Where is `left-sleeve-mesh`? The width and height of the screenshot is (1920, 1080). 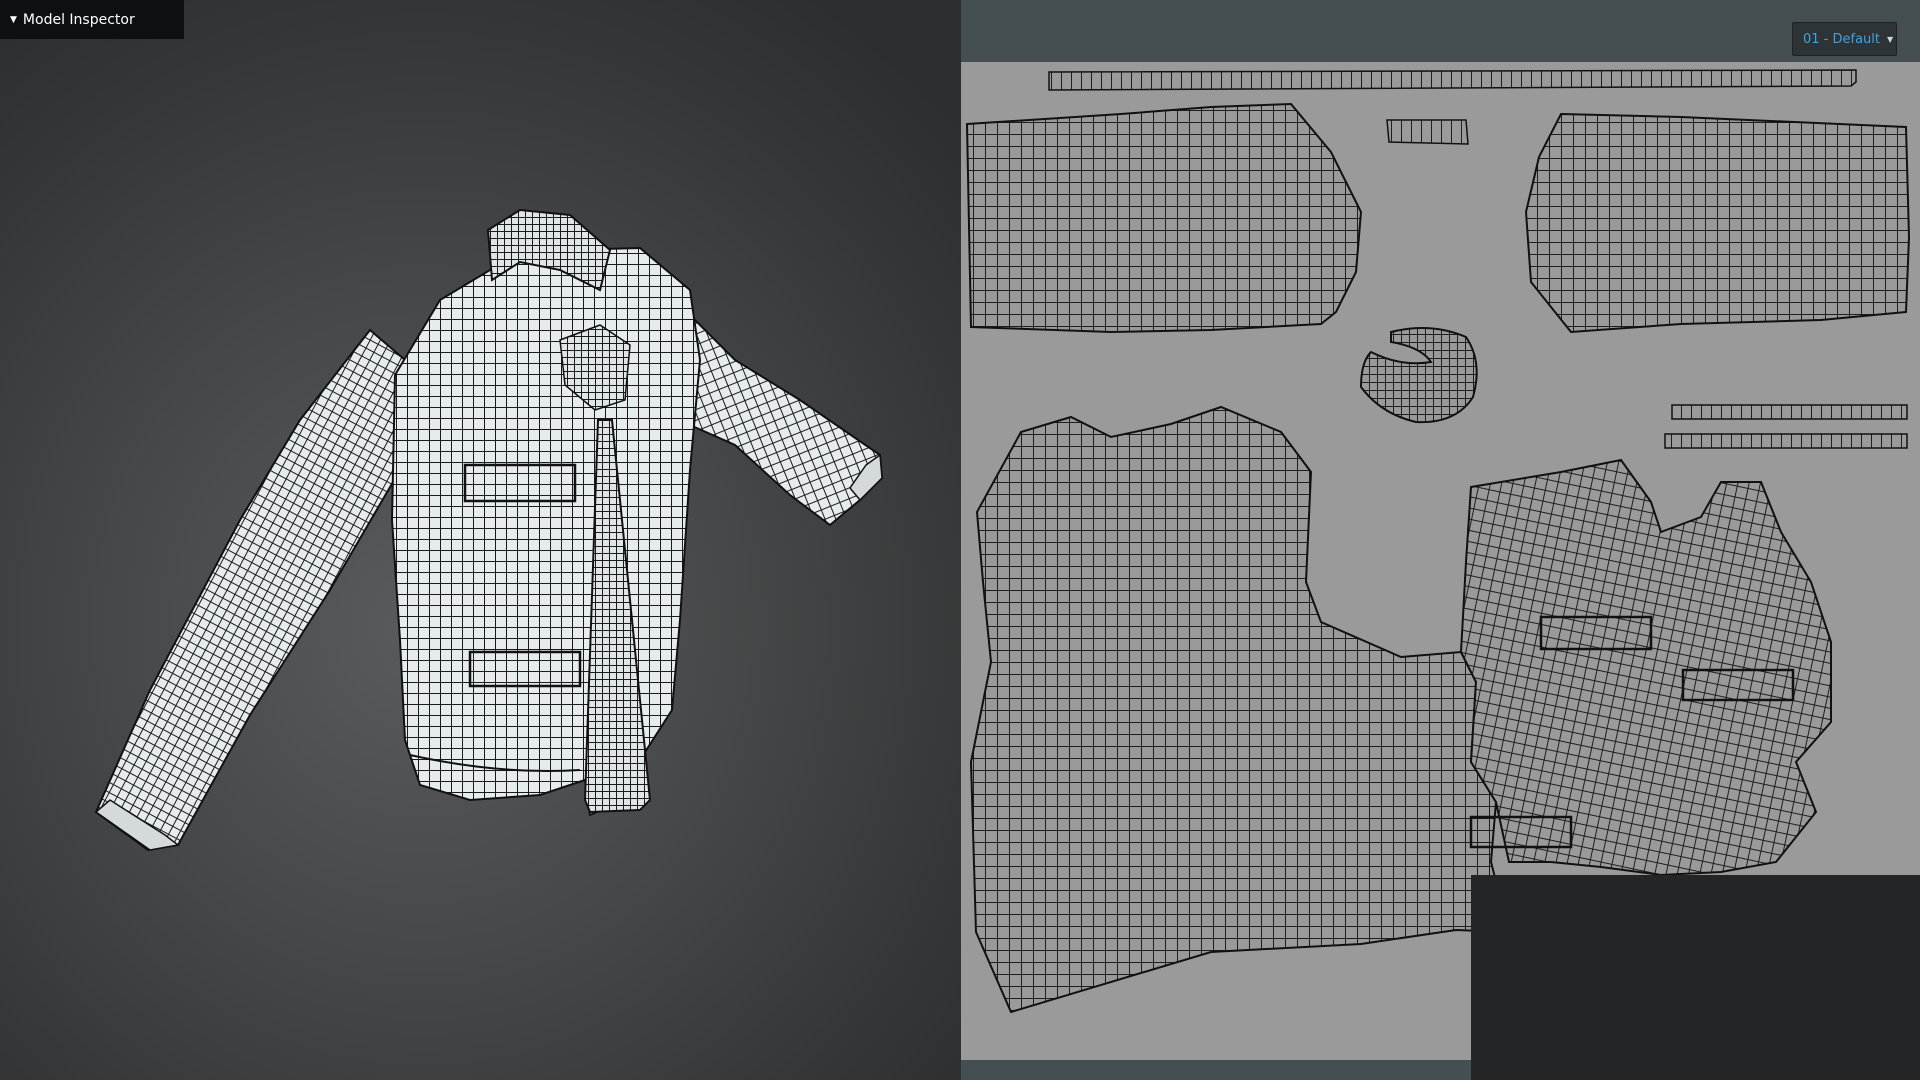
left-sleeve-mesh is located at coordinates (250, 590).